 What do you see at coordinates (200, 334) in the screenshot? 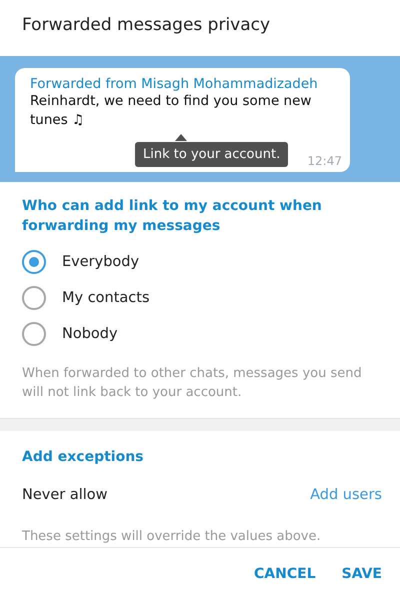
I see `radio-option: Nobody` at bounding box center [200, 334].